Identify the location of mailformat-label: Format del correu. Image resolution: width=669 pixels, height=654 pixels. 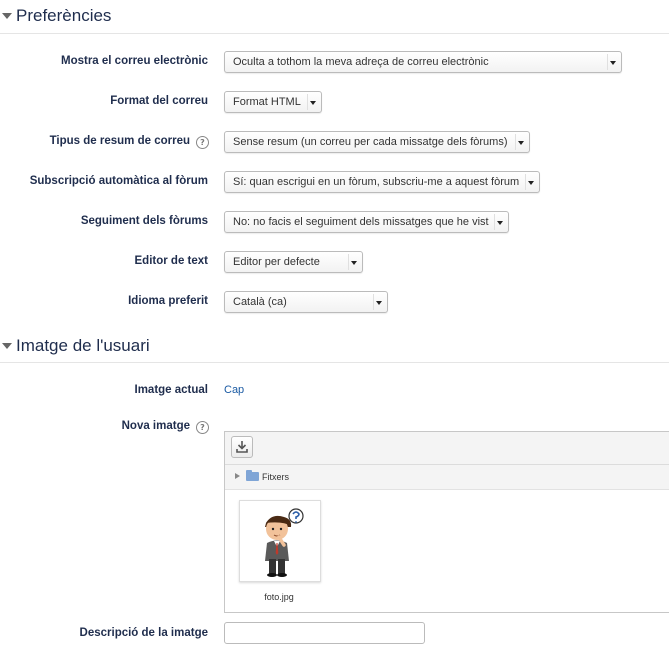
(159, 101).